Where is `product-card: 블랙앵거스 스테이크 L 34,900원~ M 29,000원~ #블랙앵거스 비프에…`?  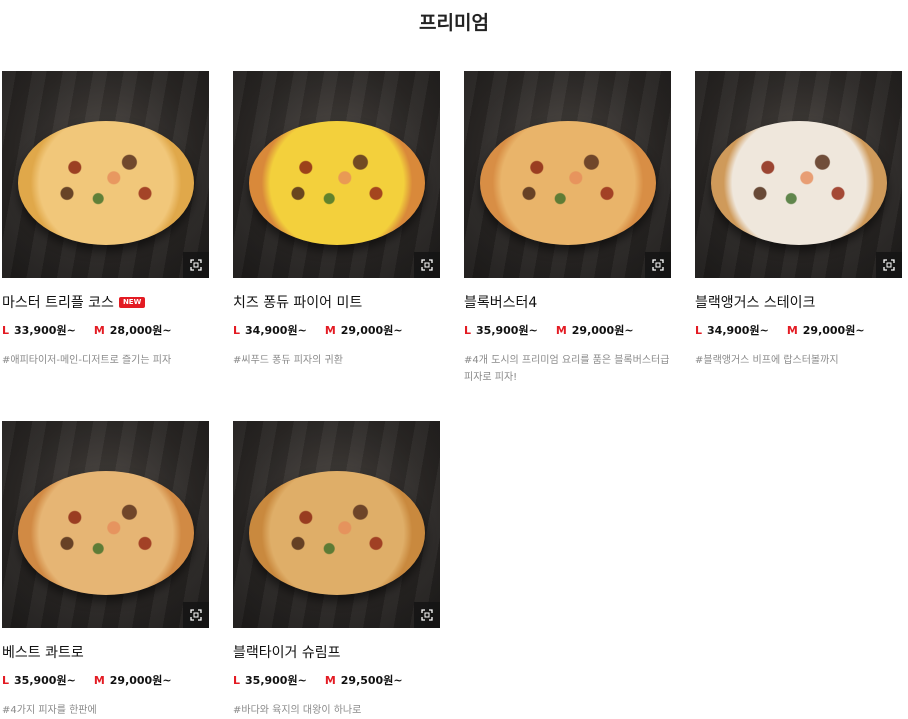
product-card: 블랙앵거스 스테이크 L 34,900원~ M 29,000원~ #블랙앵거스 비프에… is located at coordinates (801, 220).